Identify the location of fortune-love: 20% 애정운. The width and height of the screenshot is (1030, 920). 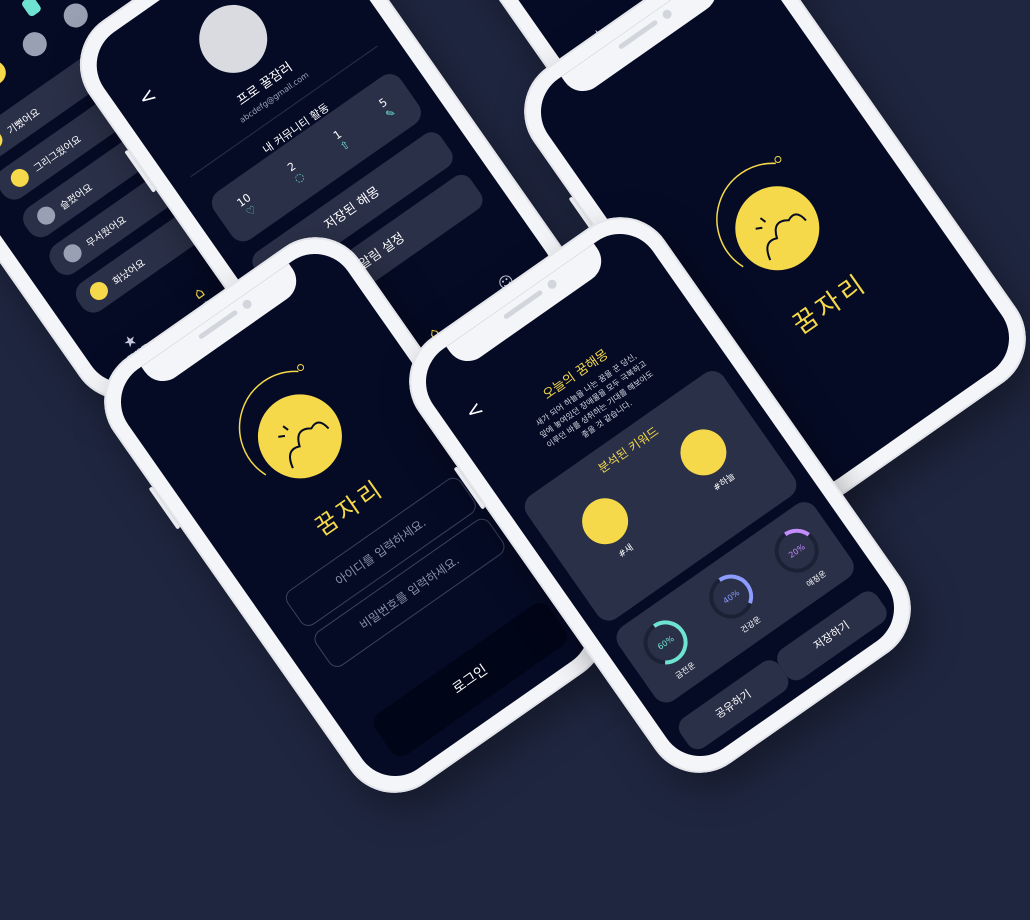
(801, 556).